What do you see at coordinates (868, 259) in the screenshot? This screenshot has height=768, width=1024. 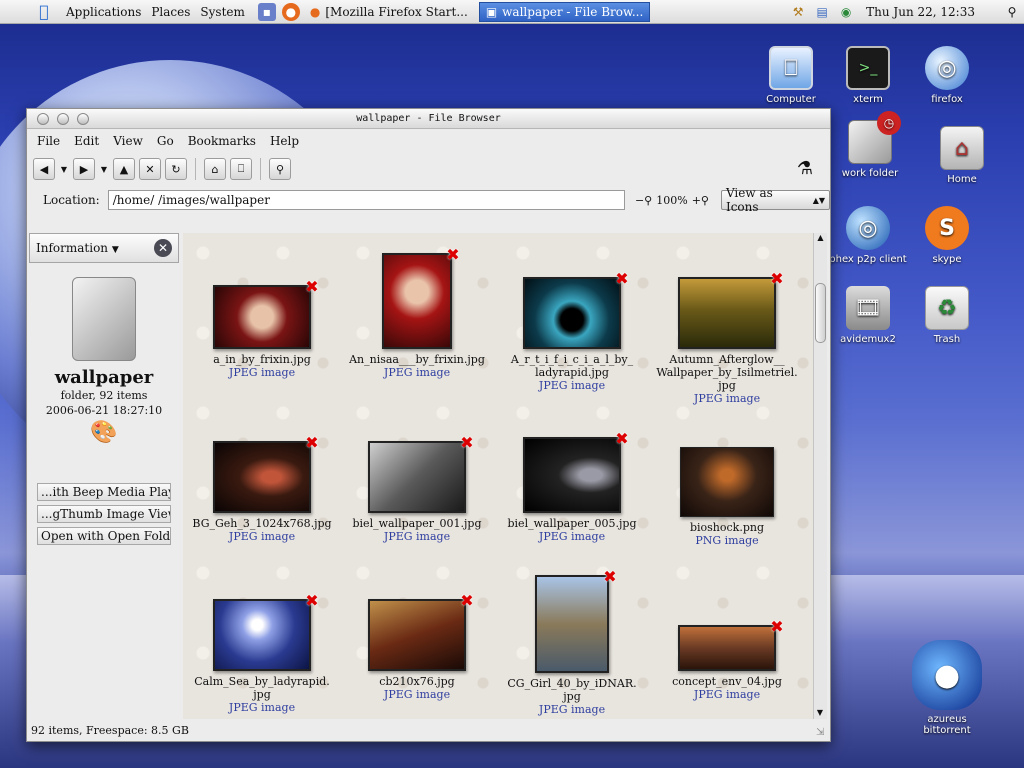 I see `desktop-icon-phex-label: phex p2p client` at bounding box center [868, 259].